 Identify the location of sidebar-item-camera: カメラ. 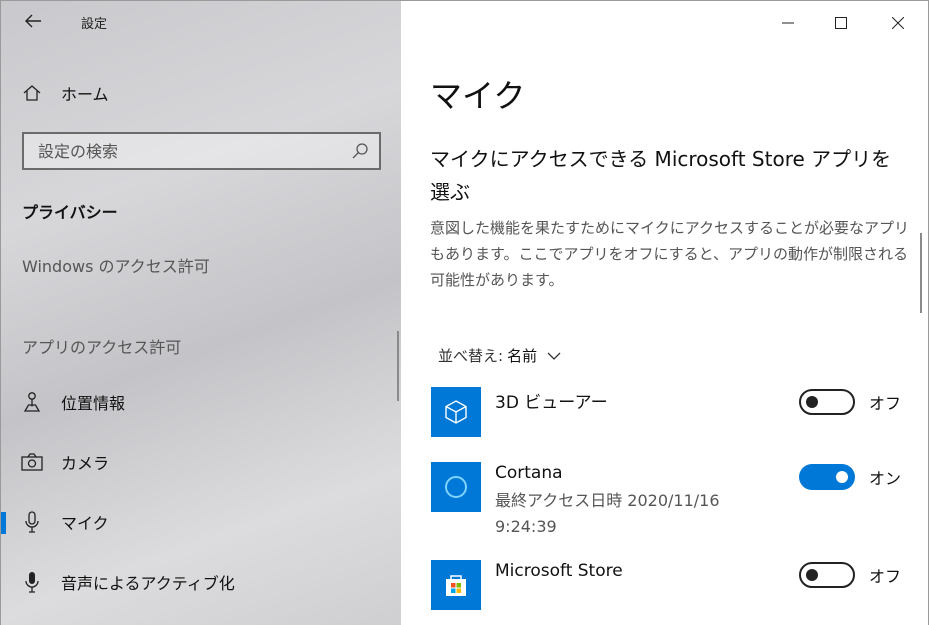
(201, 462).